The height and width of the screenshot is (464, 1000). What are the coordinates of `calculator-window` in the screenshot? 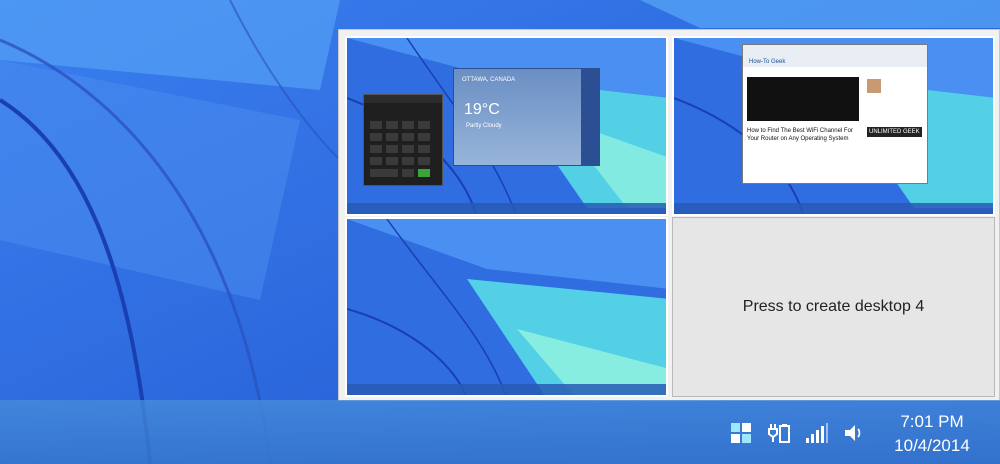 It's located at (403, 140).